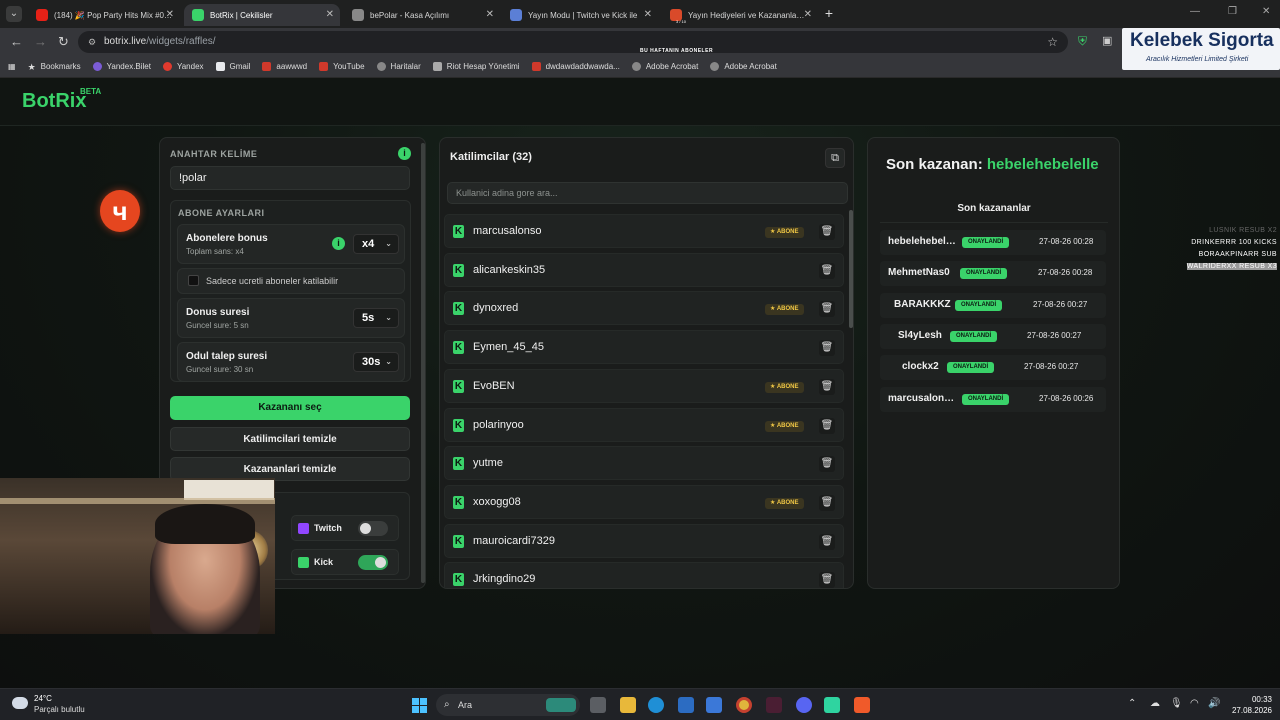 The height and width of the screenshot is (720, 1280). Describe the element at coordinates (14, 14) in the screenshot. I see `tab-search-icon: ⌄` at that location.